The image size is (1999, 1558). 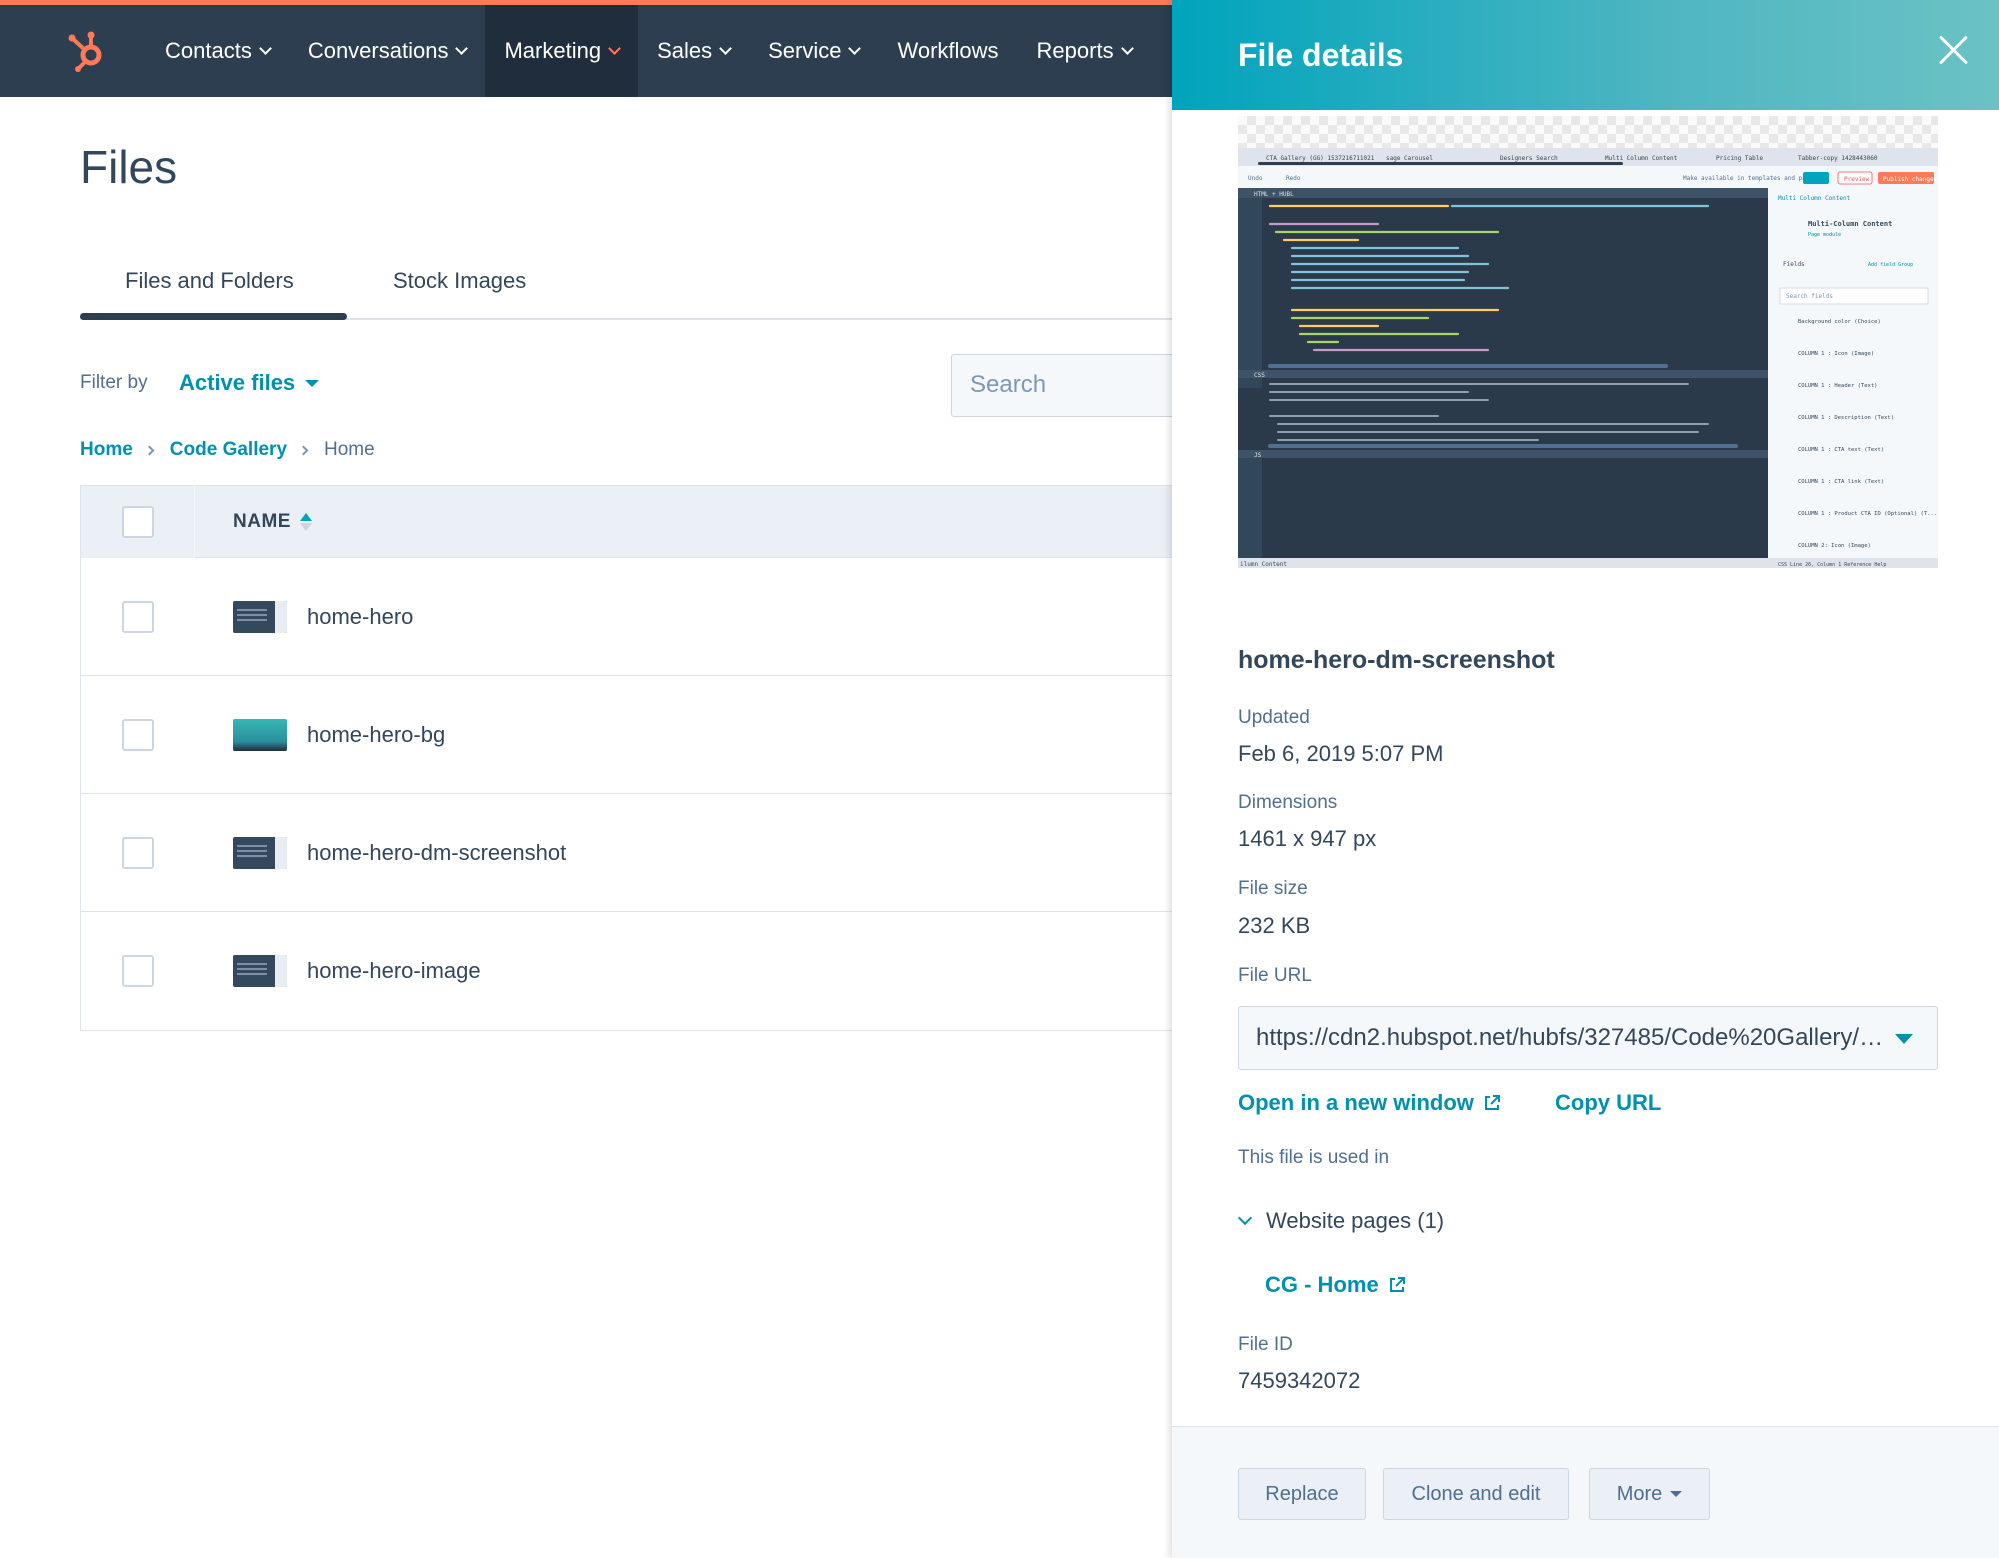 I want to click on select-all-checkbox, so click(x=137, y=521).